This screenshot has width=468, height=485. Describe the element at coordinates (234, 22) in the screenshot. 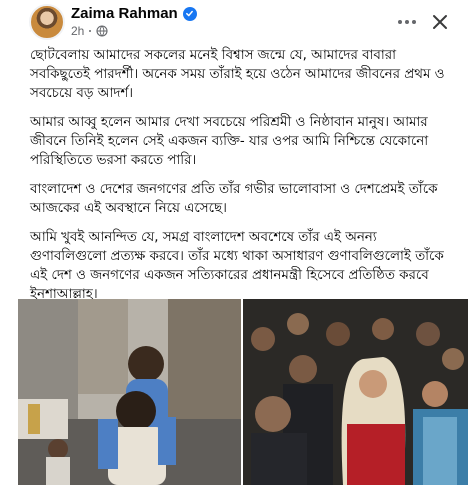

I see `post-header: Zaima Rahman 2h` at that location.